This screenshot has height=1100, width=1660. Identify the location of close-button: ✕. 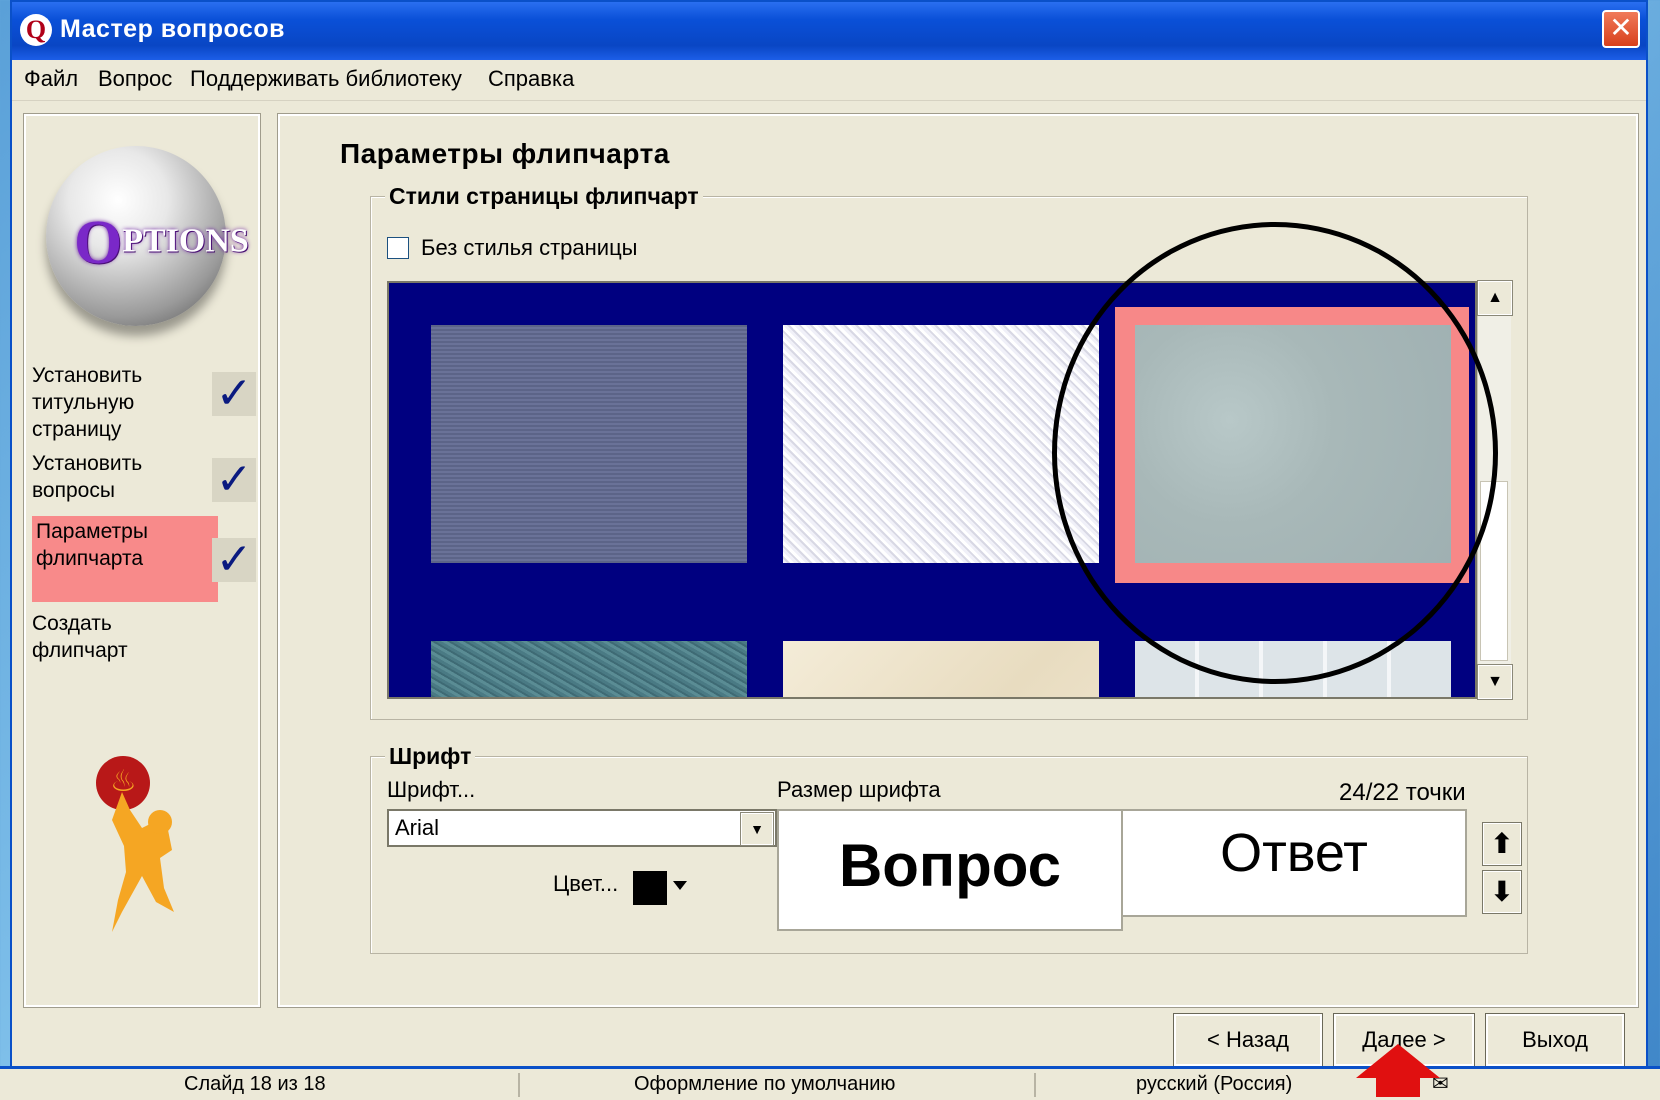
(1621, 29).